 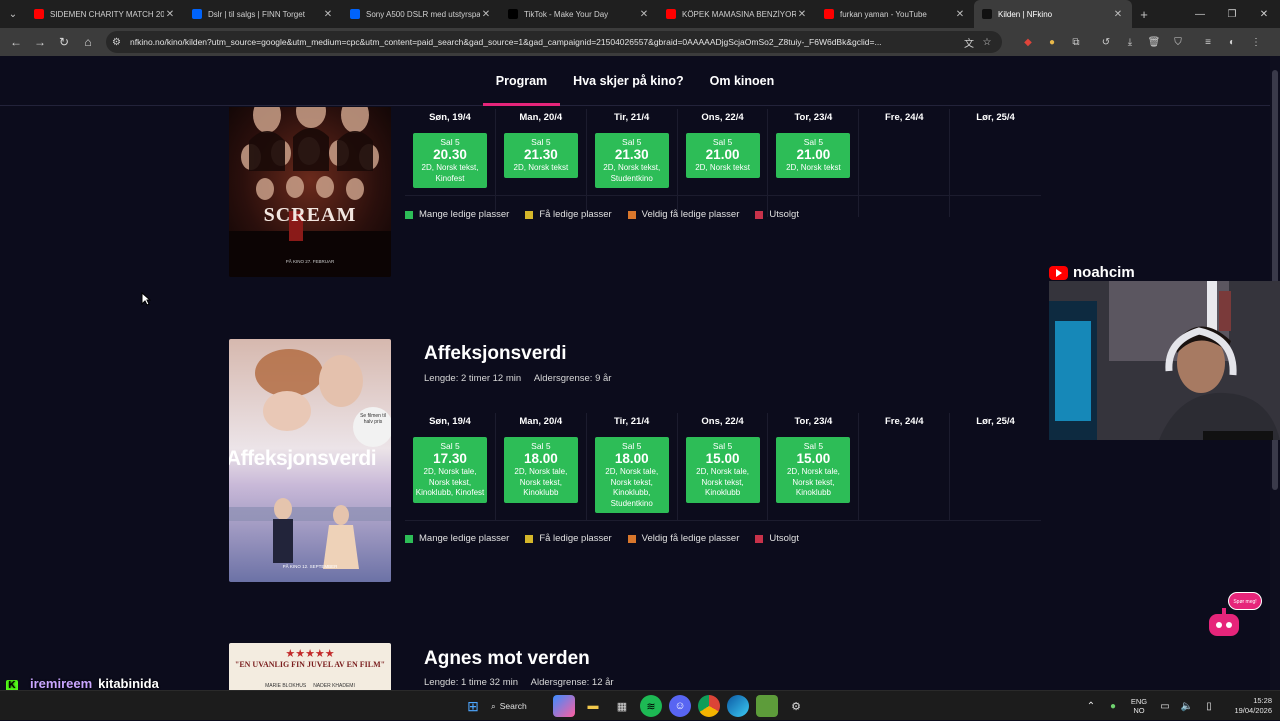 I want to click on language-indicator: ENG NO, so click(x=1139, y=706).